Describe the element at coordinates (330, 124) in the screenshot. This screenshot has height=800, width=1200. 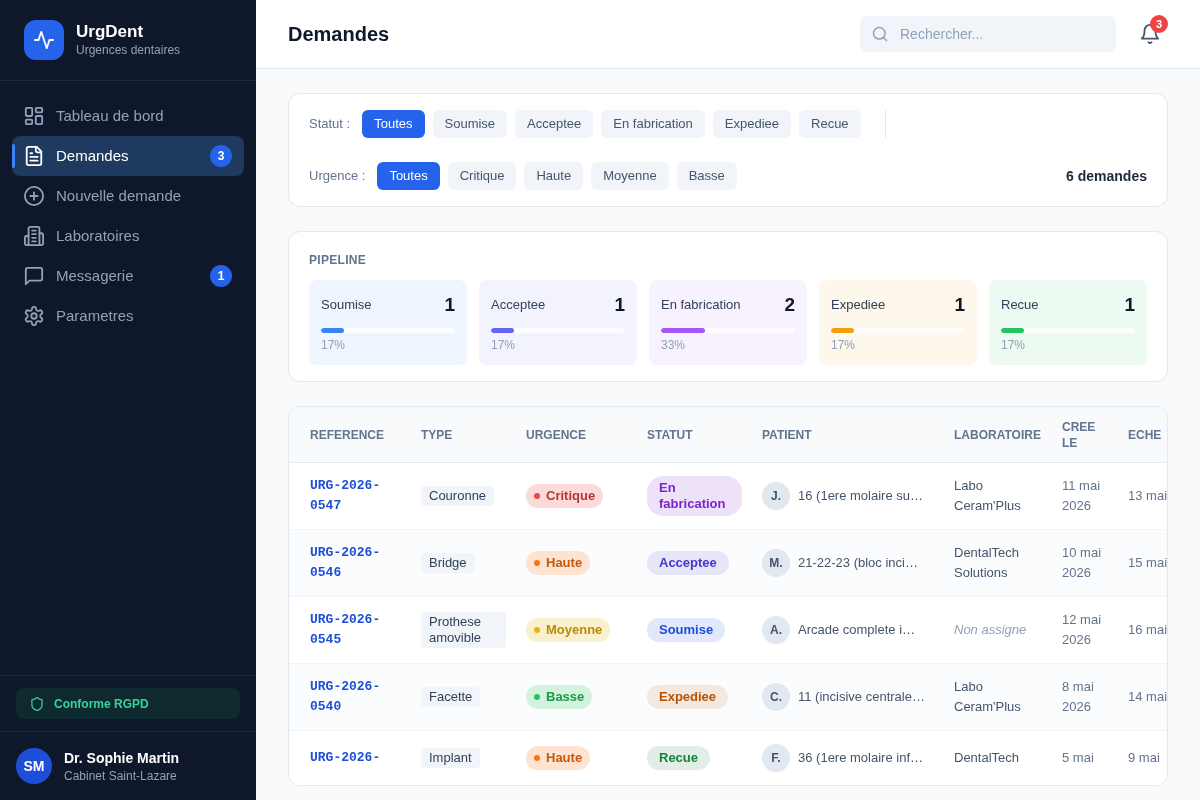
I see `filter-label: Statut :` at that location.